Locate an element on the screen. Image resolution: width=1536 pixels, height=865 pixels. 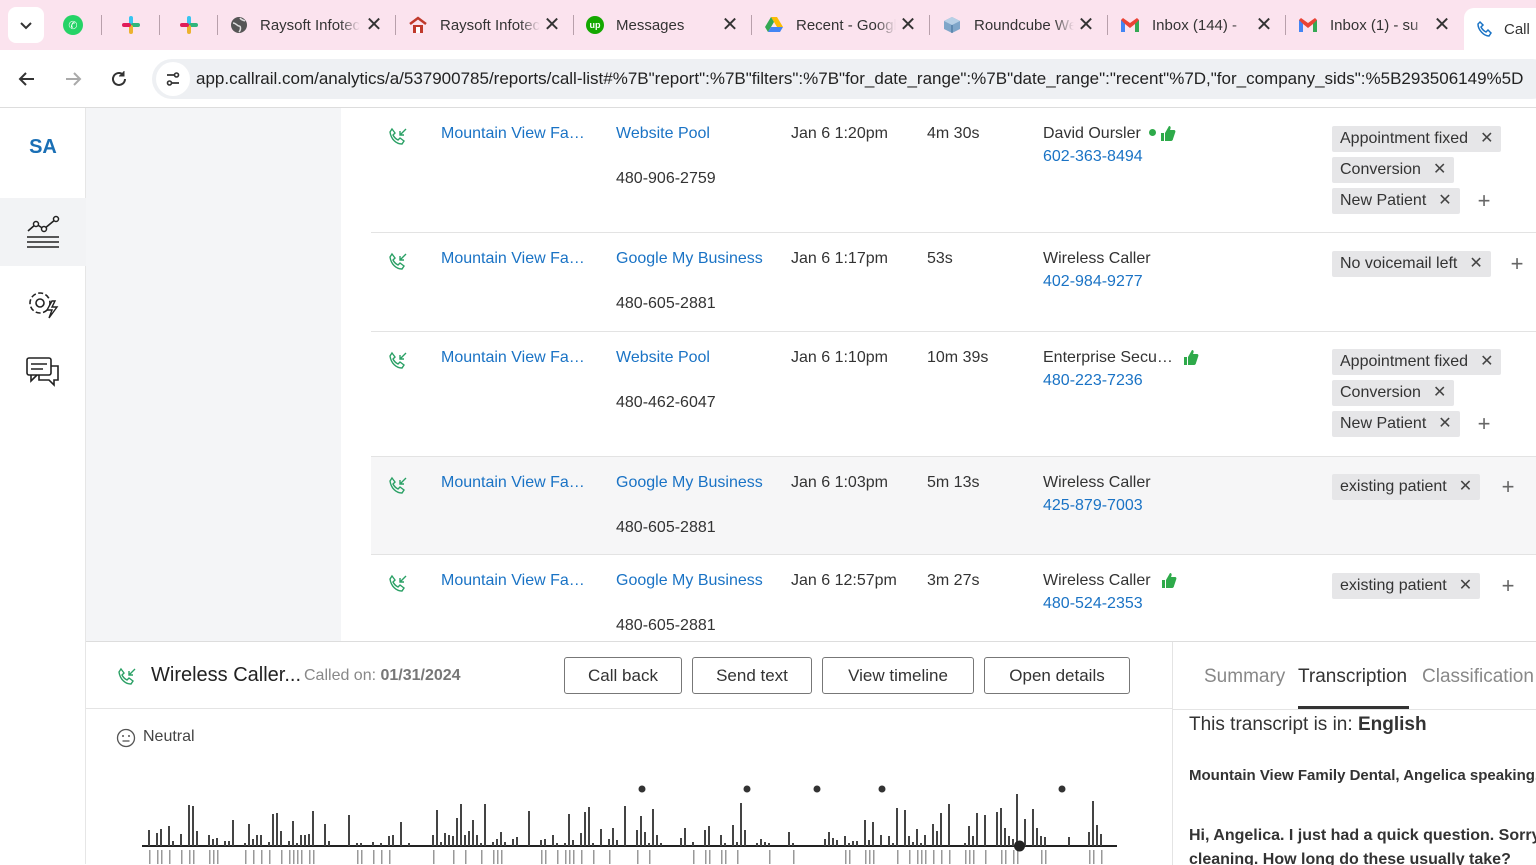
open-details-button: Open details is located at coordinates (1057, 675).